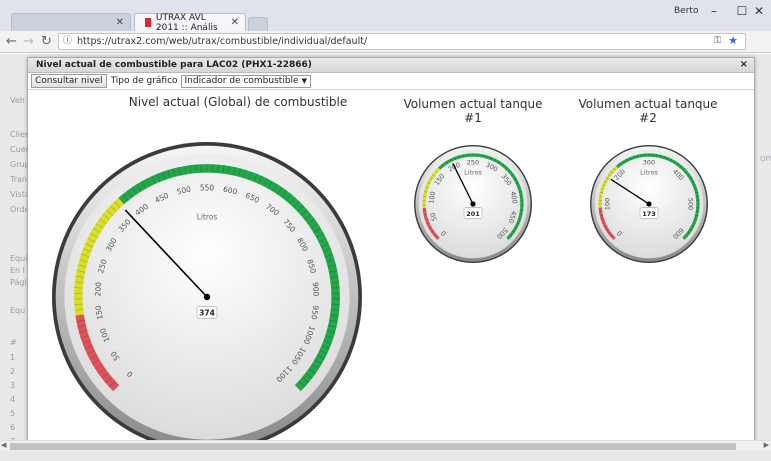 The height and width of the screenshot is (461, 771). What do you see at coordinates (68, 41) in the screenshot?
I see `lock-icon: ⓘ` at bounding box center [68, 41].